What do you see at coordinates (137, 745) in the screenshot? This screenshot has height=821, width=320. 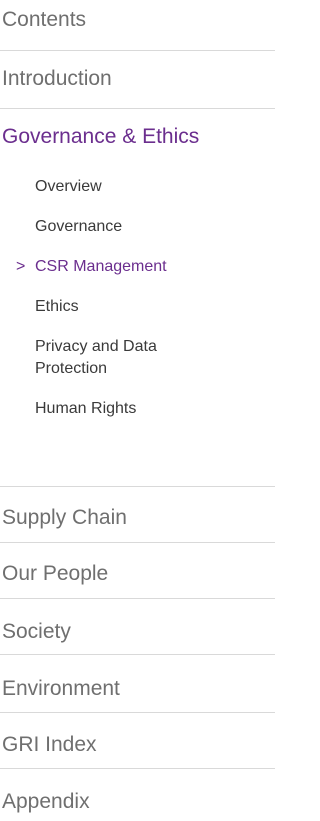 I see `toc-section-gri-index: GRI Index` at bounding box center [137, 745].